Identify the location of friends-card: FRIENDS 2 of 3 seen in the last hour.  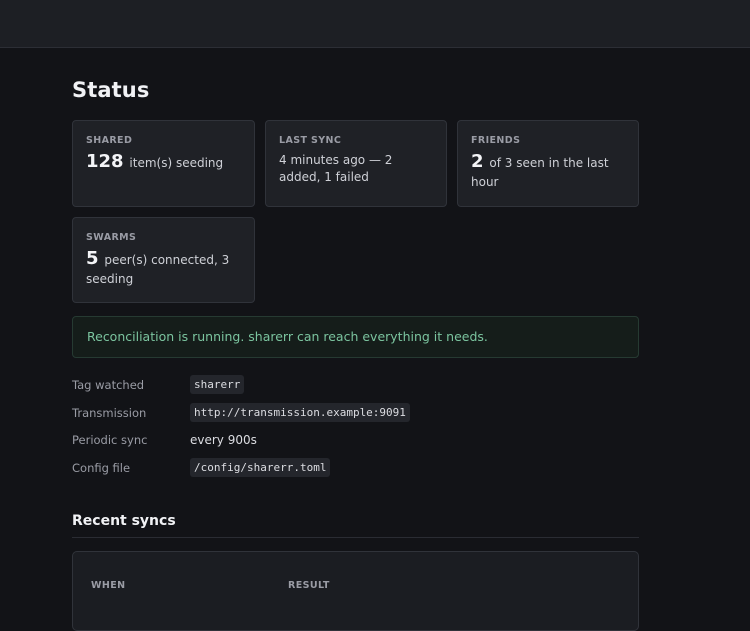
(548, 163).